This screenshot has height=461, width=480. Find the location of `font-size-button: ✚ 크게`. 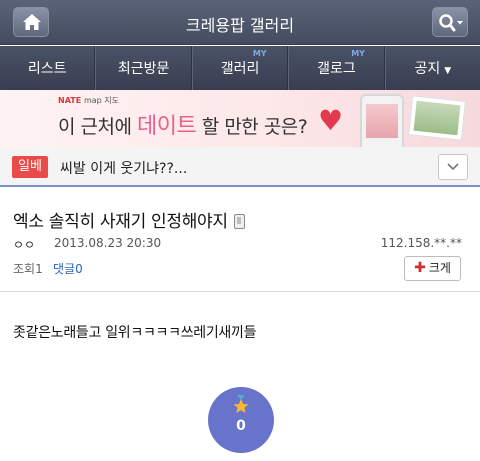

font-size-button: ✚ 크게 is located at coordinates (432, 268).